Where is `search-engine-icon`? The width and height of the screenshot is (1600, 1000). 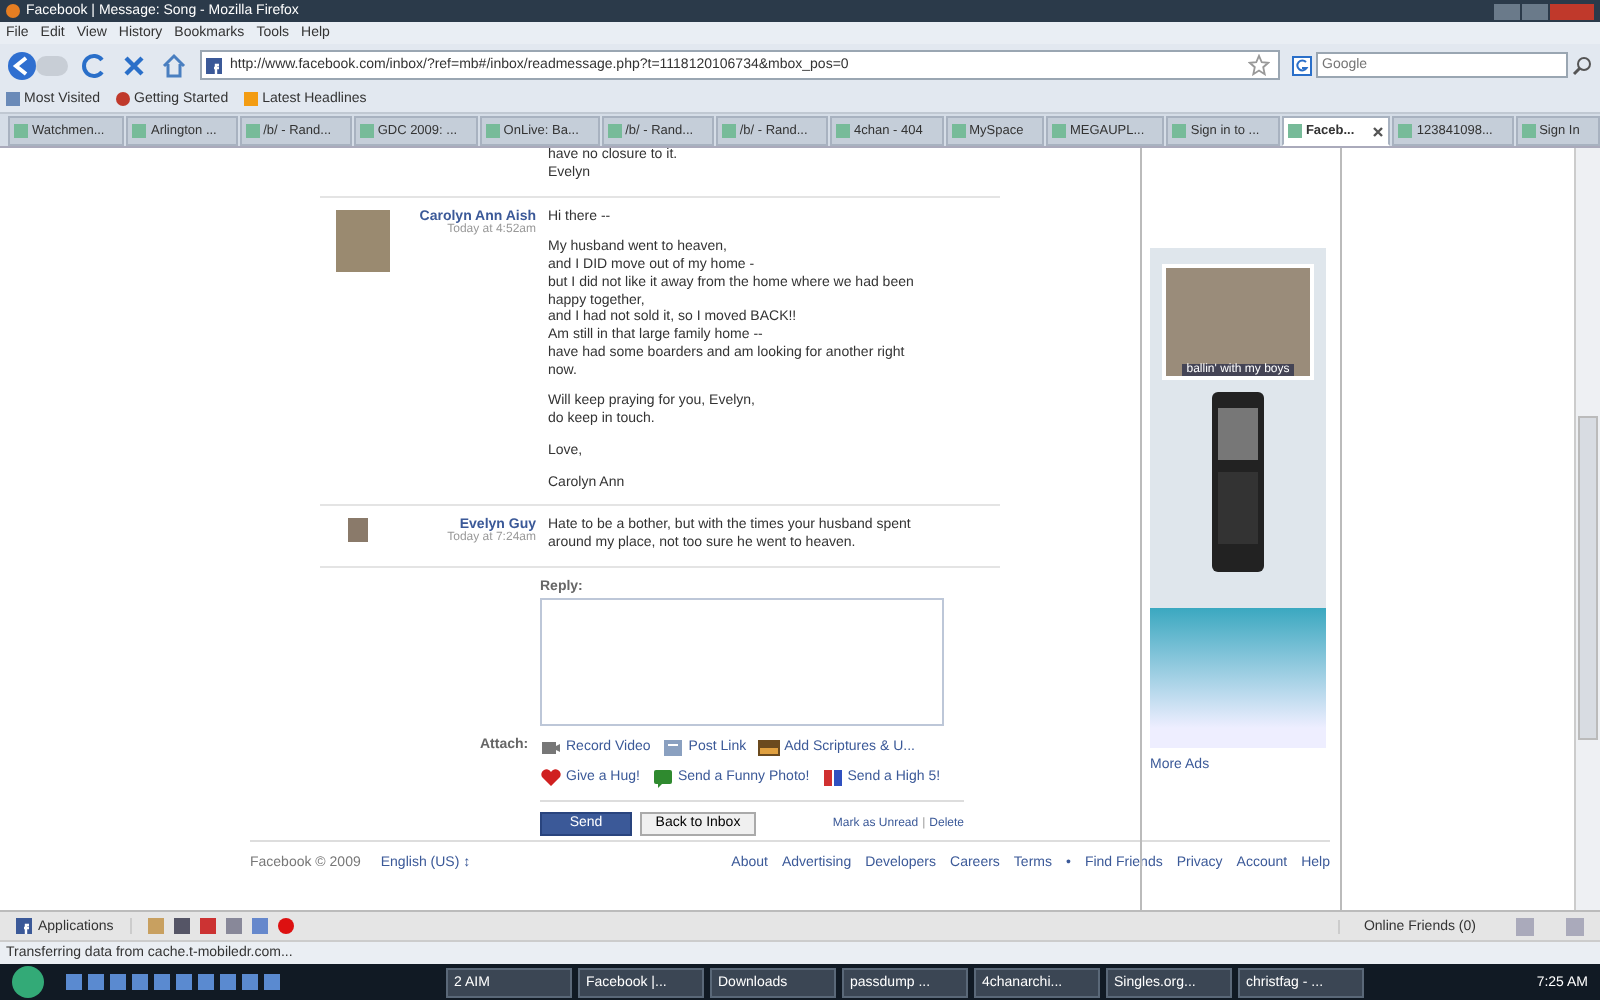 search-engine-icon is located at coordinates (1302, 65).